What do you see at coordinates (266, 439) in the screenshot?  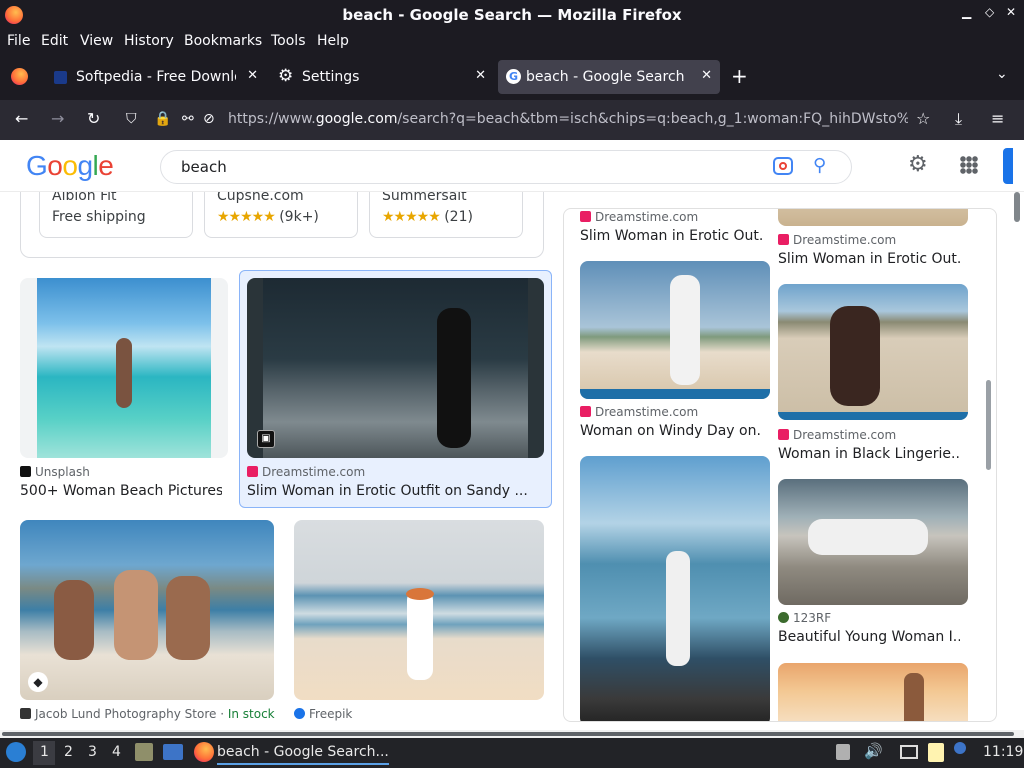 I see `image-badge-icon: ▣` at bounding box center [266, 439].